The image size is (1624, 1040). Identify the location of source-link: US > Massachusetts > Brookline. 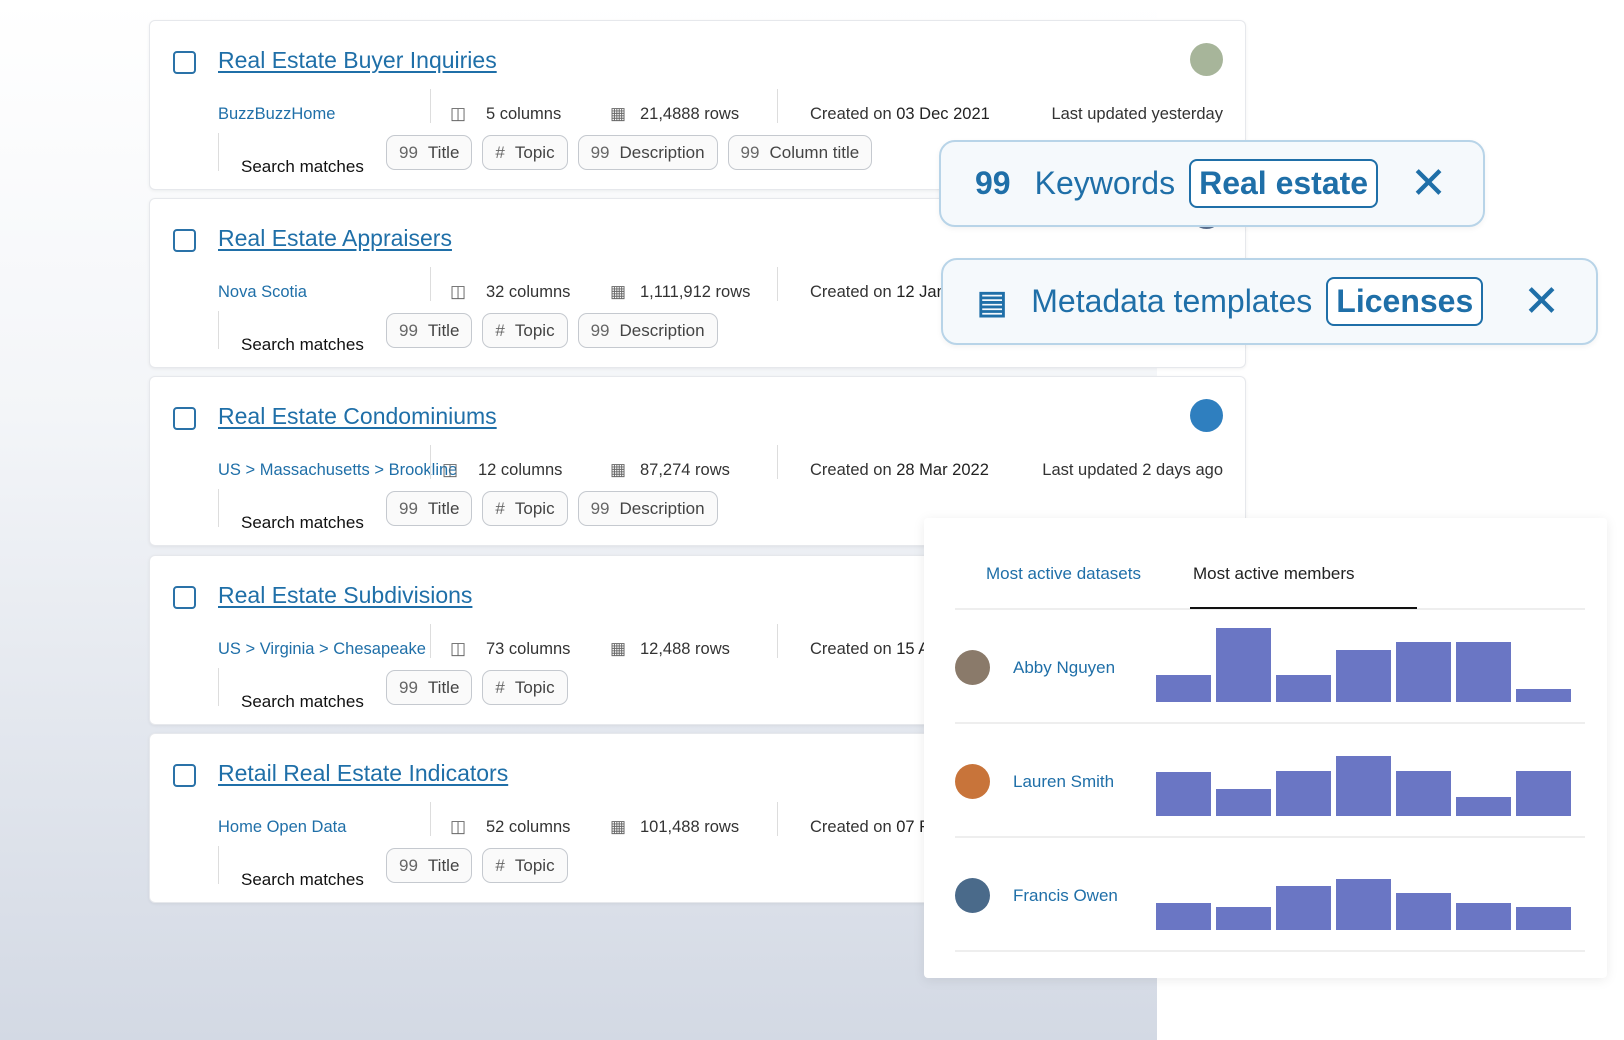
(337, 470).